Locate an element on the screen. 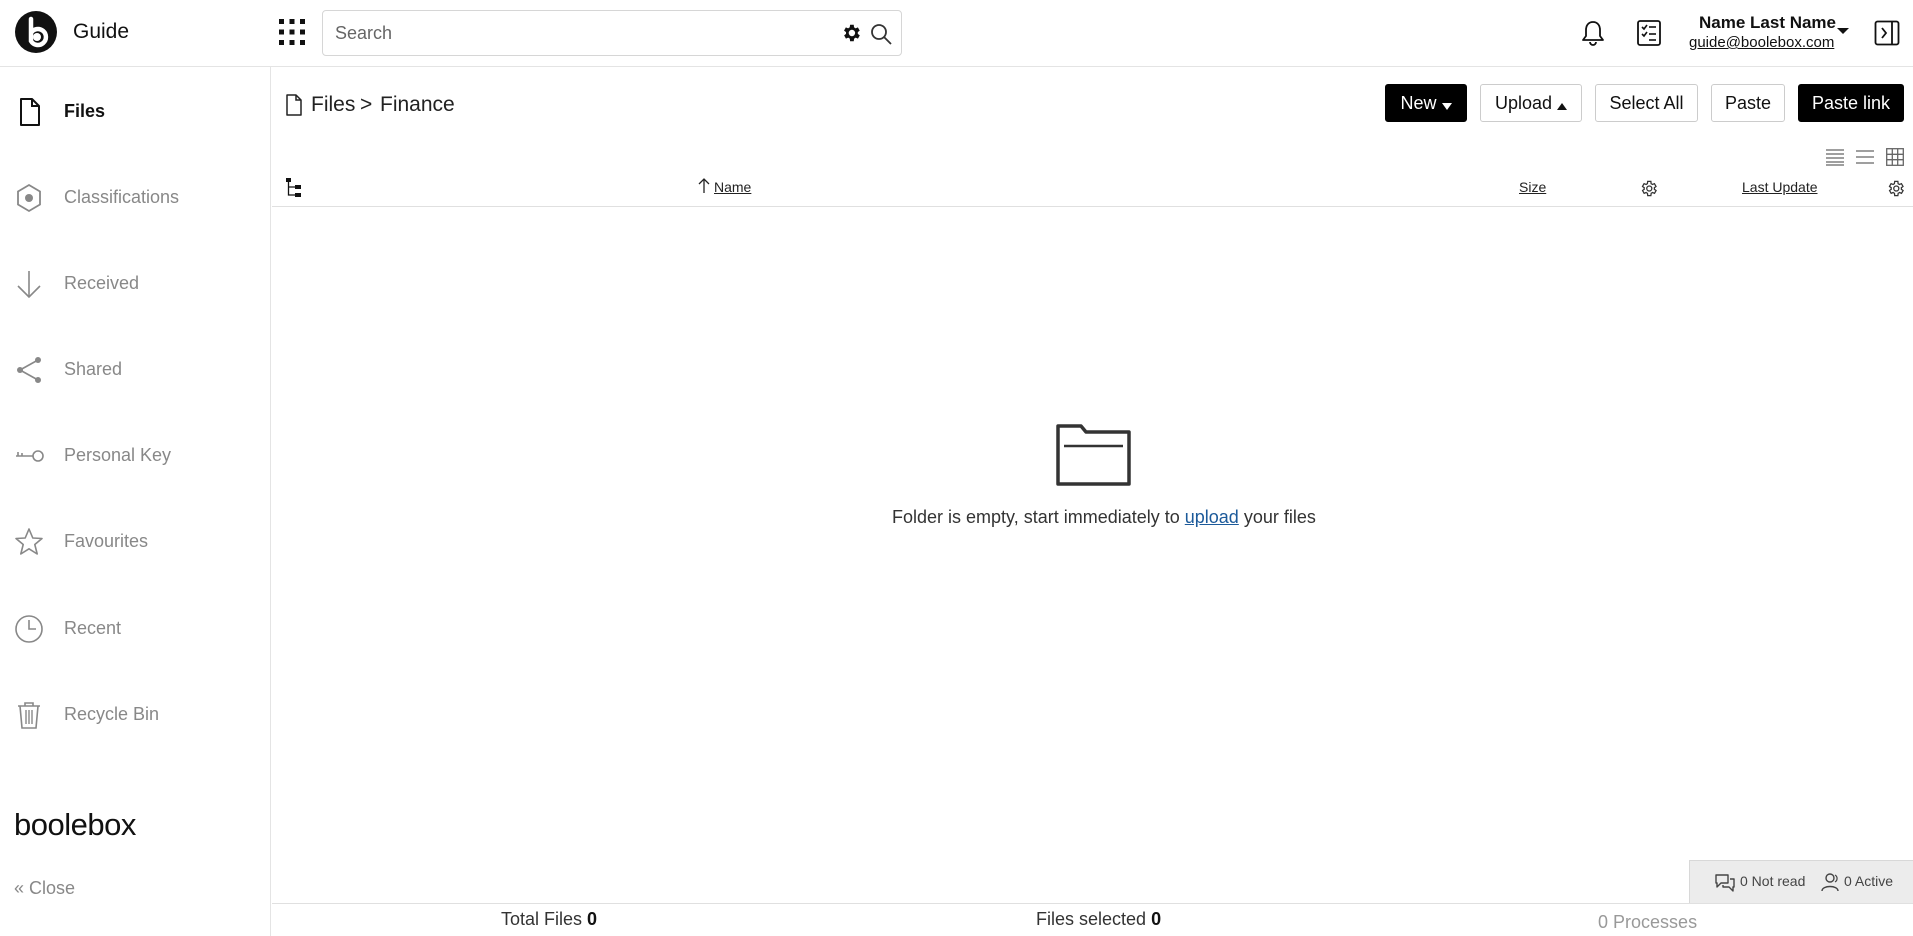 The height and width of the screenshot is (936, 1913). key-icon is located at coordinates (29, 456).